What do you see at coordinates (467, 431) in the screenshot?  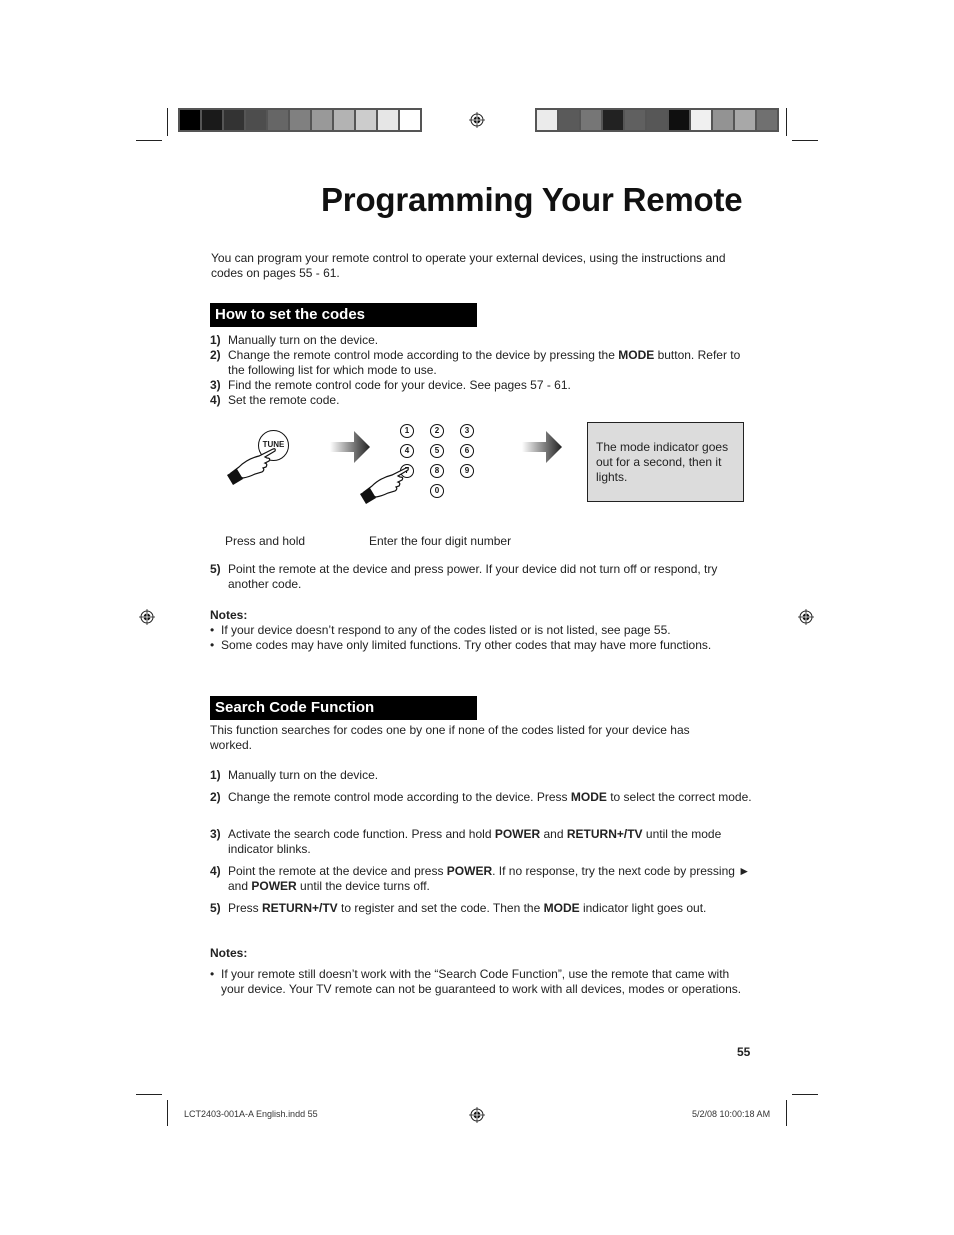 I see `keypad-key-3: 3` at bounding box center [467, 431].